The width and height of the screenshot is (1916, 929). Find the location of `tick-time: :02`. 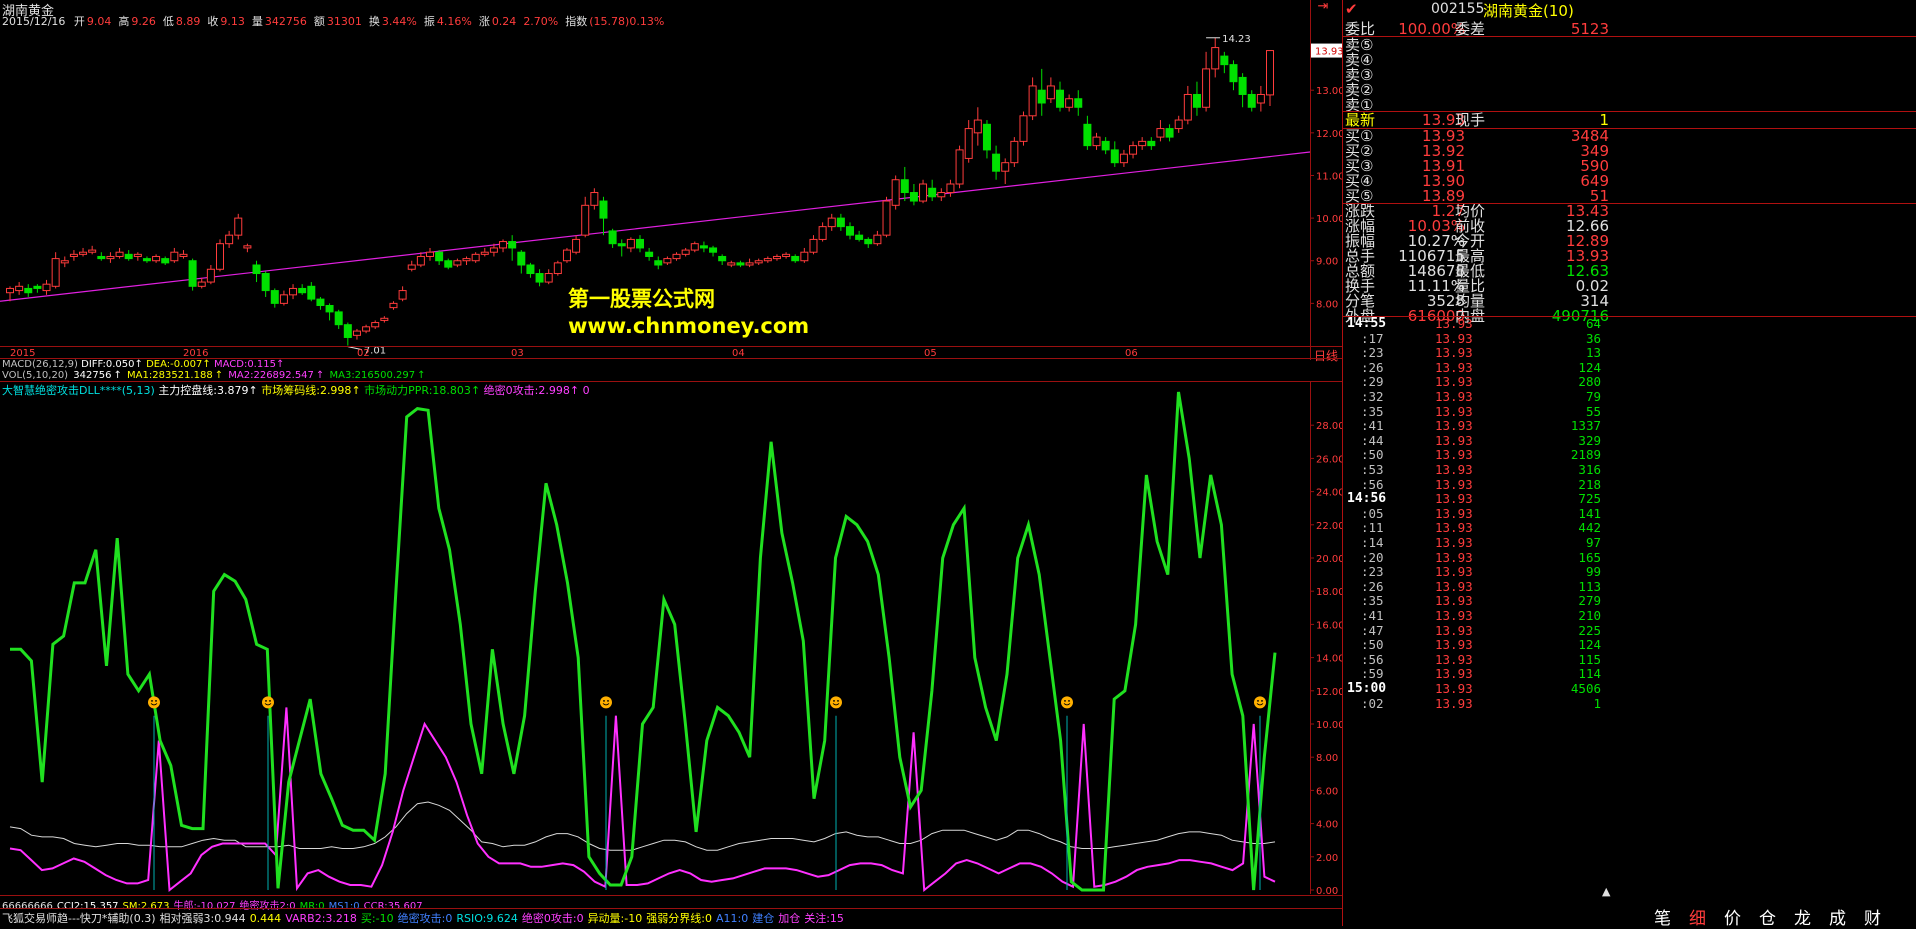

tick-time: :02 is located at coordinates (1372, 703).